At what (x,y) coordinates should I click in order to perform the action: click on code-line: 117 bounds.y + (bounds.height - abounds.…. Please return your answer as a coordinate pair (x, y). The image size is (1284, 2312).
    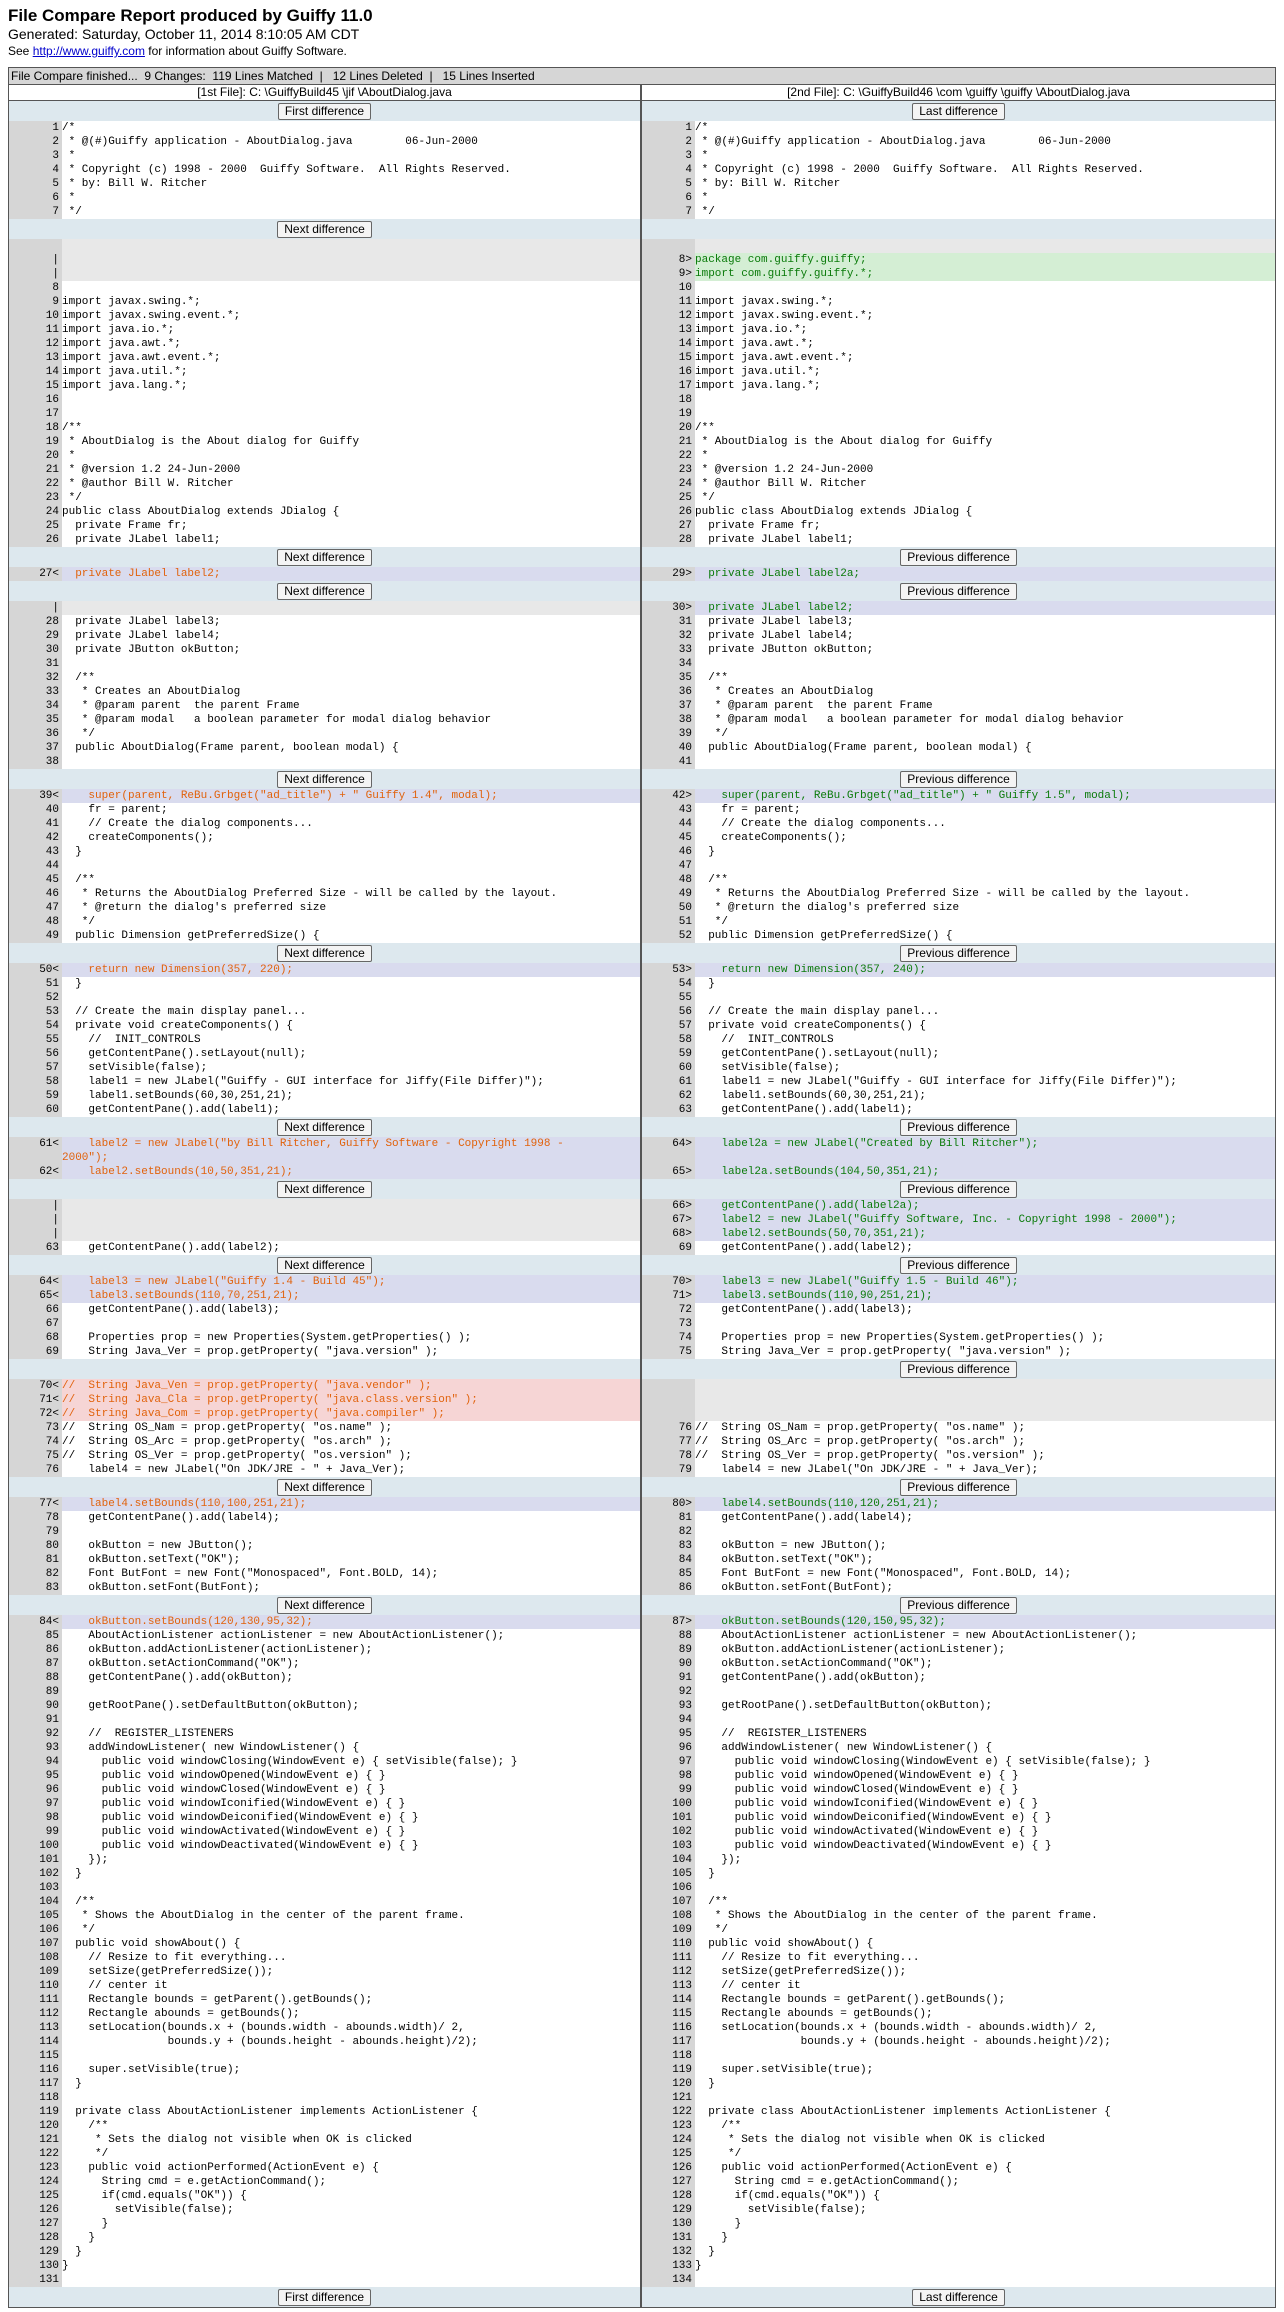
    Looking at the image, I should click on (958, 2042).